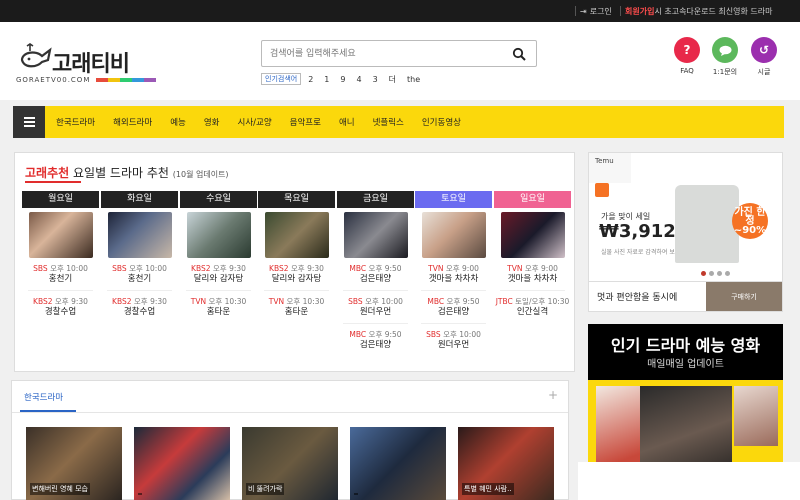  I want to click on nav-item-korean-drama: 한국드라마, so click(75, 122).